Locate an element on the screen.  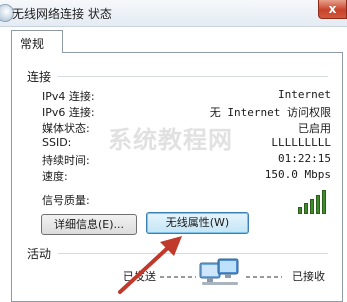
annotation-arrow is located at coordinates (150, 265).